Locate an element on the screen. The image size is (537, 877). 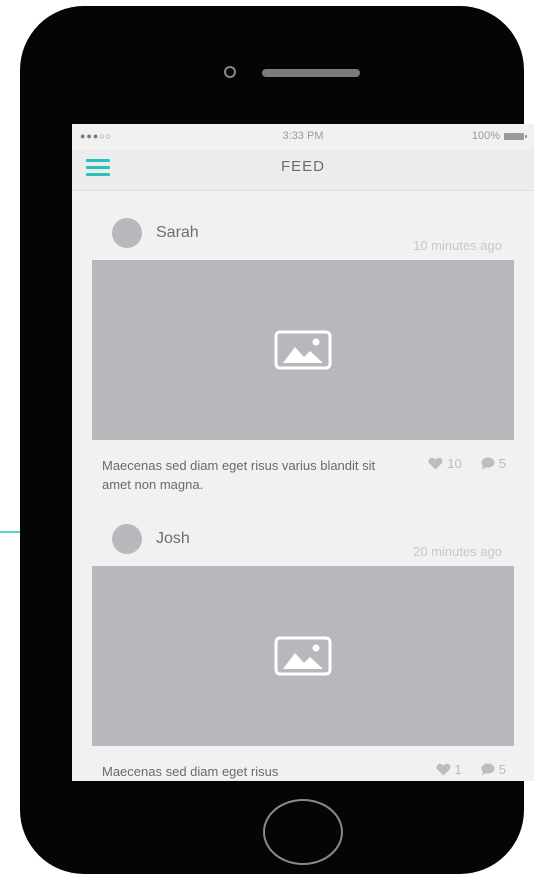
status-bar: ●●●○○ 3:33 PM 100% is located at coordinates (303, 137).